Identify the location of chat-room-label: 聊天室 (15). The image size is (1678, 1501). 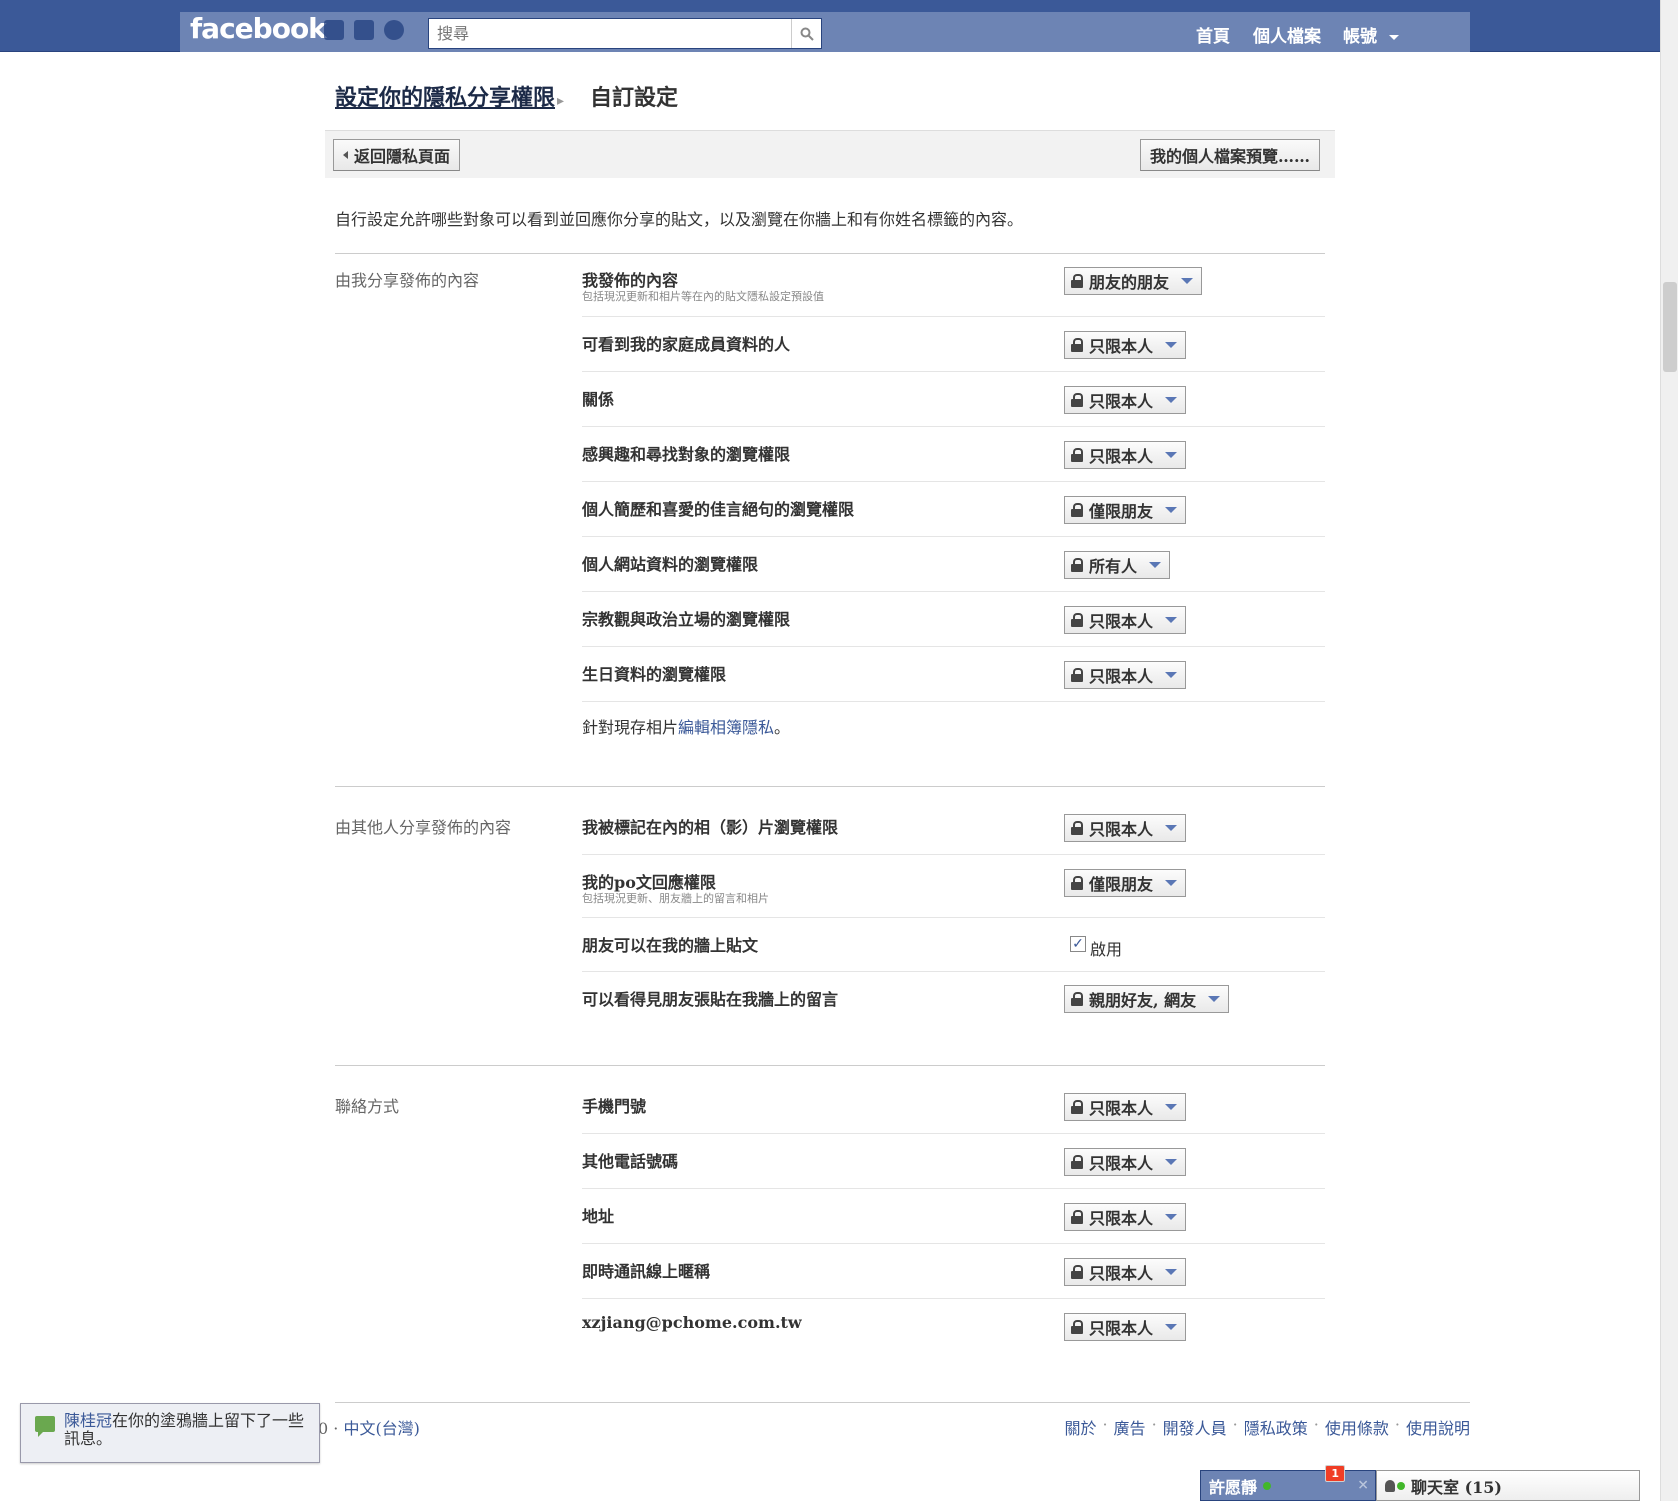
(1456, 1487).